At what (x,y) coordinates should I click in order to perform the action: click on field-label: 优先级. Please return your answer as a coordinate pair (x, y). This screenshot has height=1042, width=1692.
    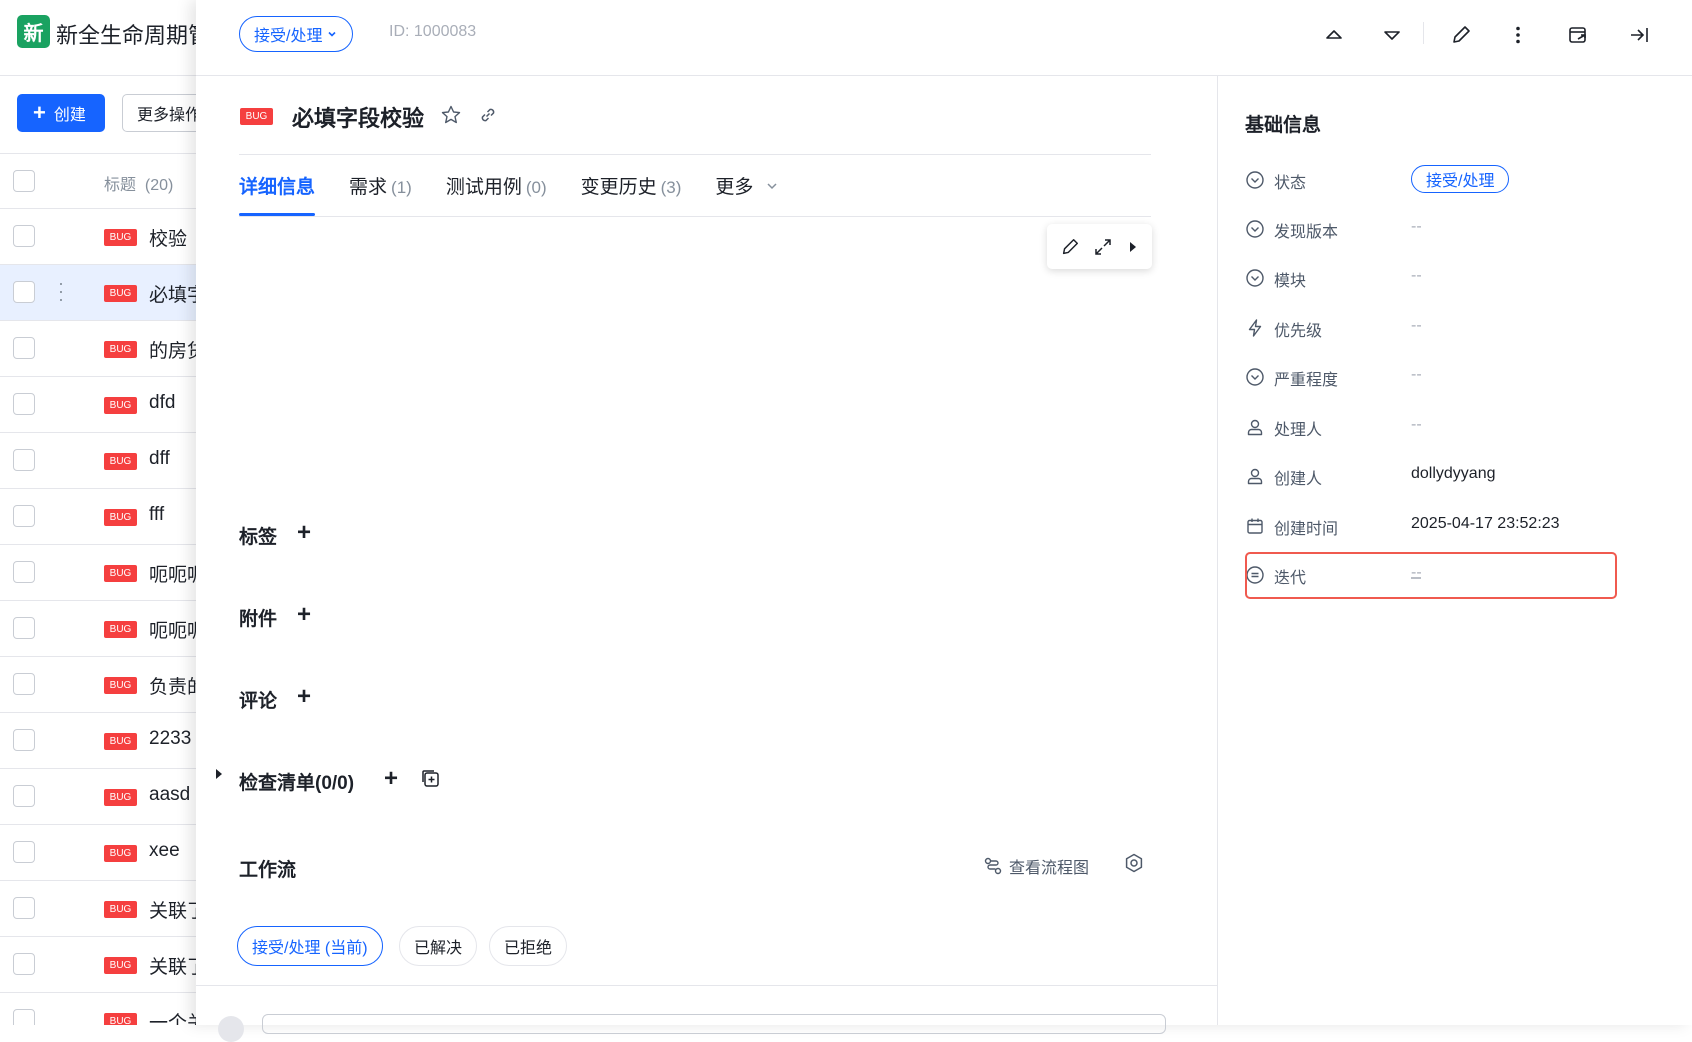
    Looking at the image, I should click on (1298, 331).